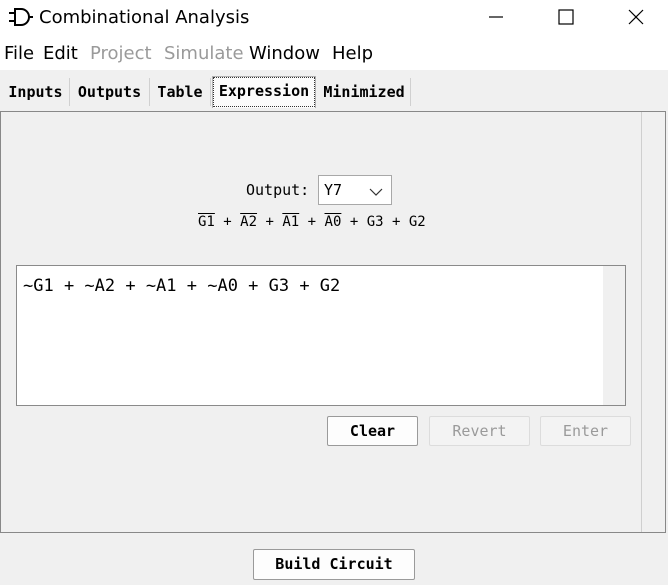 The width and height of the screenshot is (668, 585). What do you see at coordinates (284, 53) in the screenshot?
I see `menu-window: Window` at bounding box center [284, 53].